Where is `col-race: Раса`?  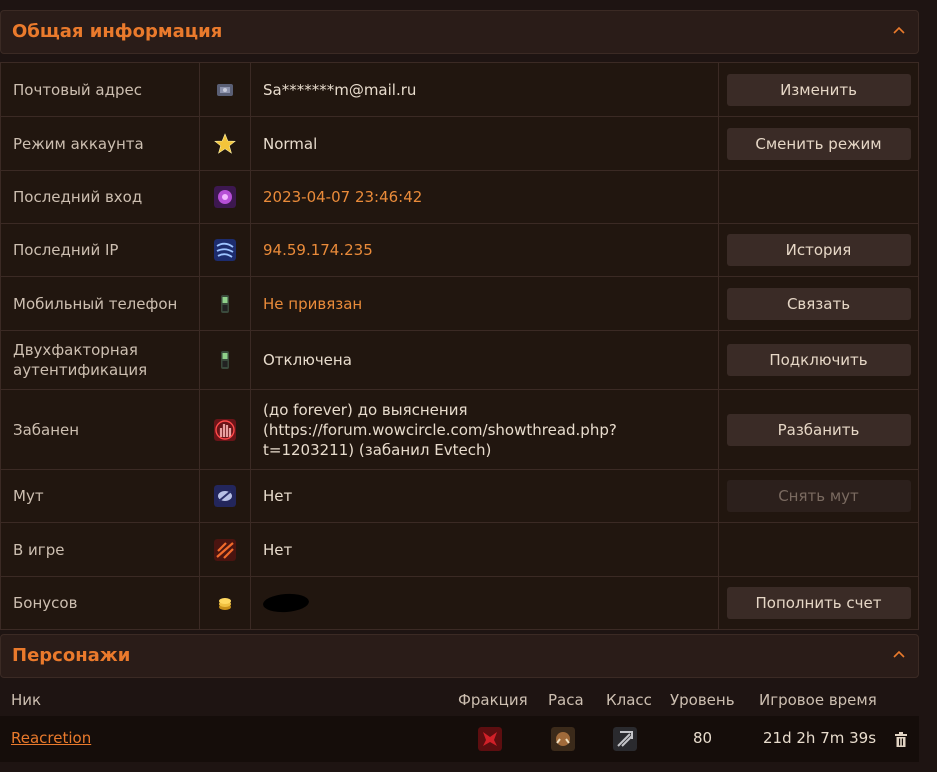 col-race: Раса is located at coordinates (566, 700).